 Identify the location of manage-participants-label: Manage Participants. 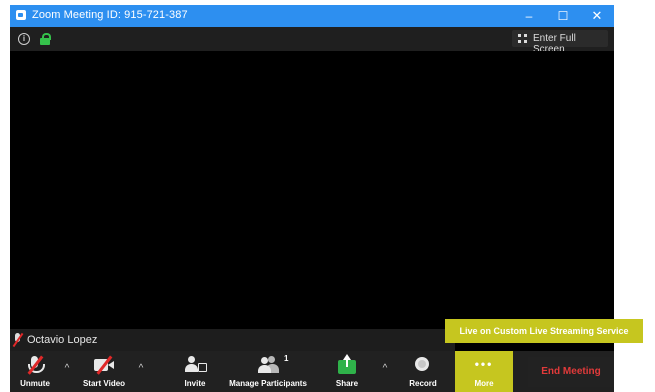
(268, 383).